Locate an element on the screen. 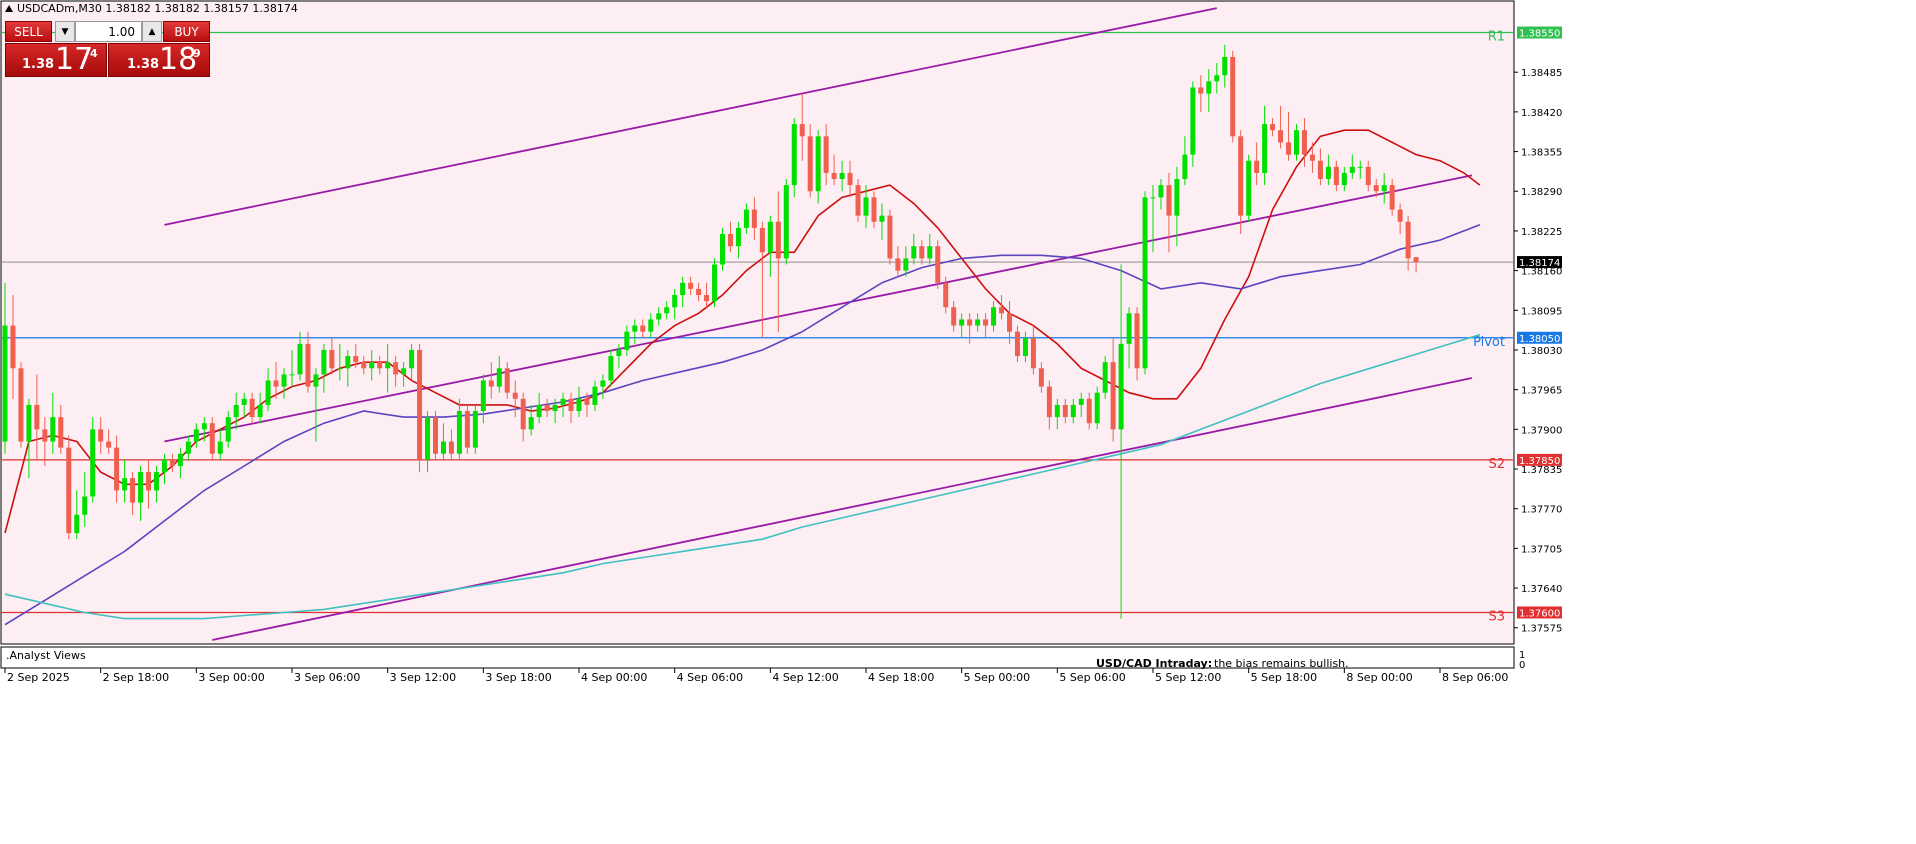 The image size is (1916, 844). bid-price-prefix: 1.38 is located at coordinates (38, 64).